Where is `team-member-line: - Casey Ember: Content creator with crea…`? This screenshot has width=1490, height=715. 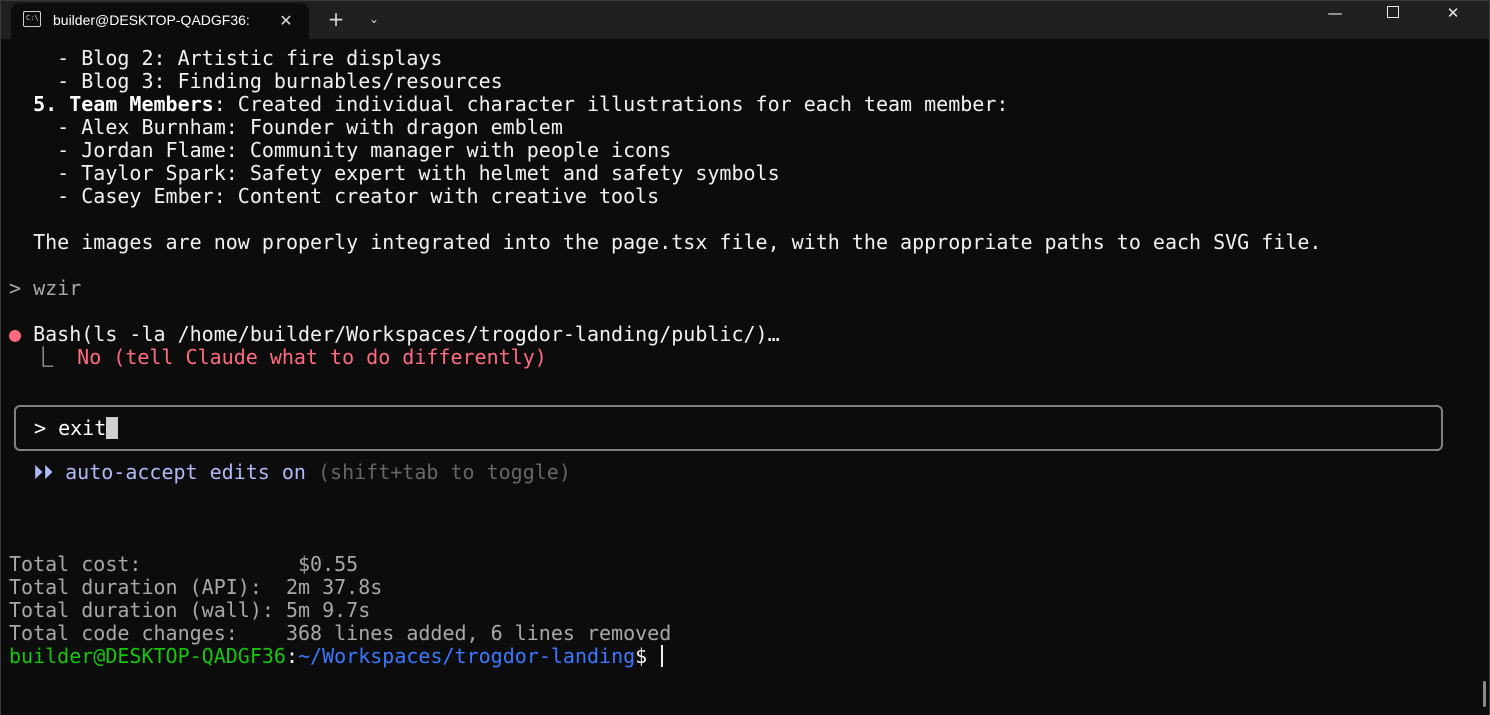 team-member-line: - Casey Ember: Content creator with crea… is located at coordinates (334, 196).